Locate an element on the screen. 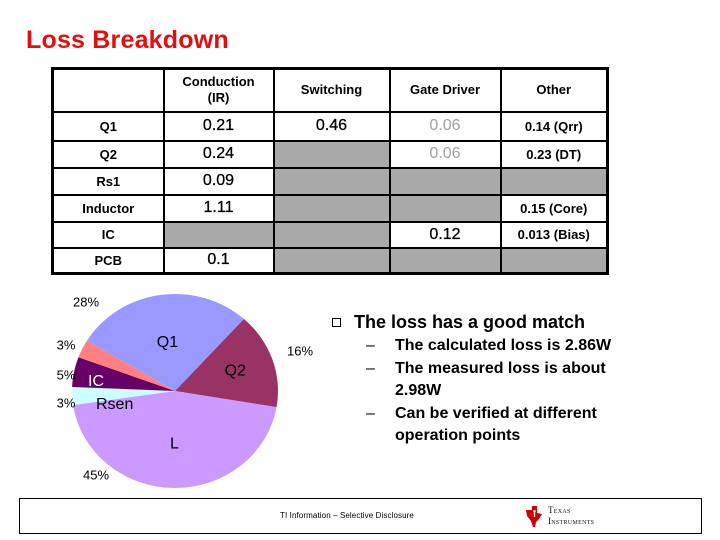 This screenshot has width=720, height=540. row-label-q2: Q2 is located at coordinates (108, 154).